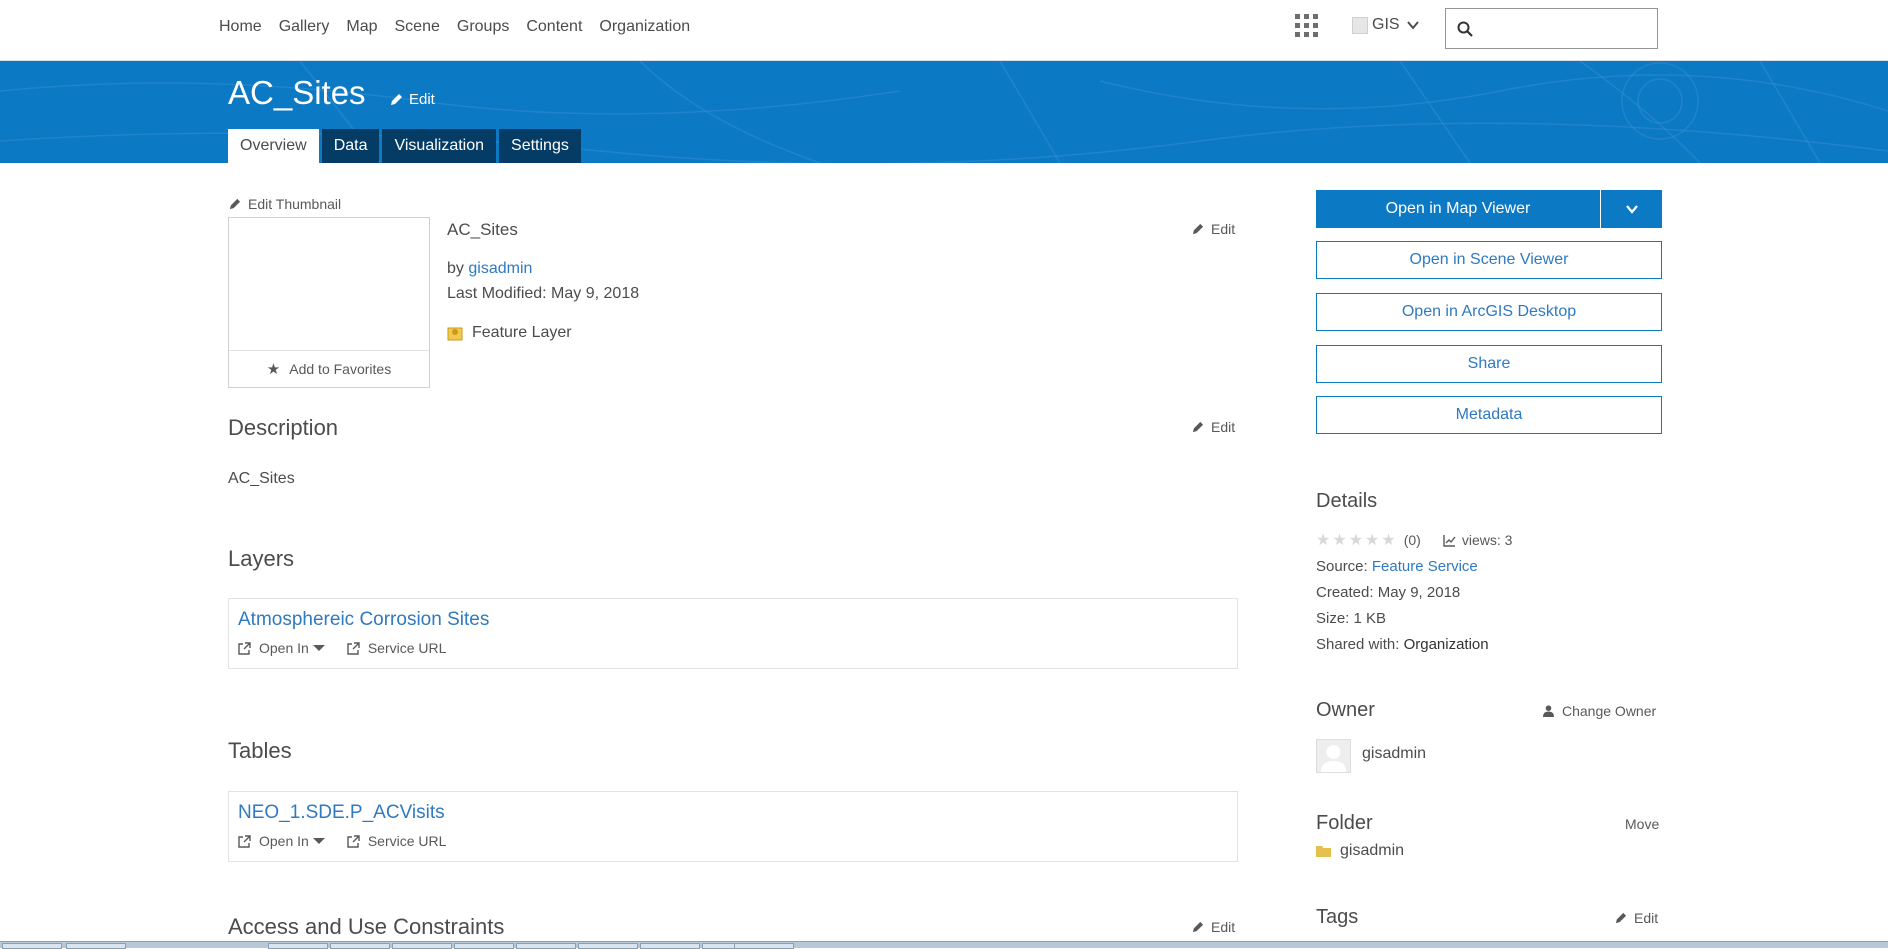 The height and width of the screenshot is (949, 1888). I want to click on change-owner-label: Change Owner, so click(1609, 711).